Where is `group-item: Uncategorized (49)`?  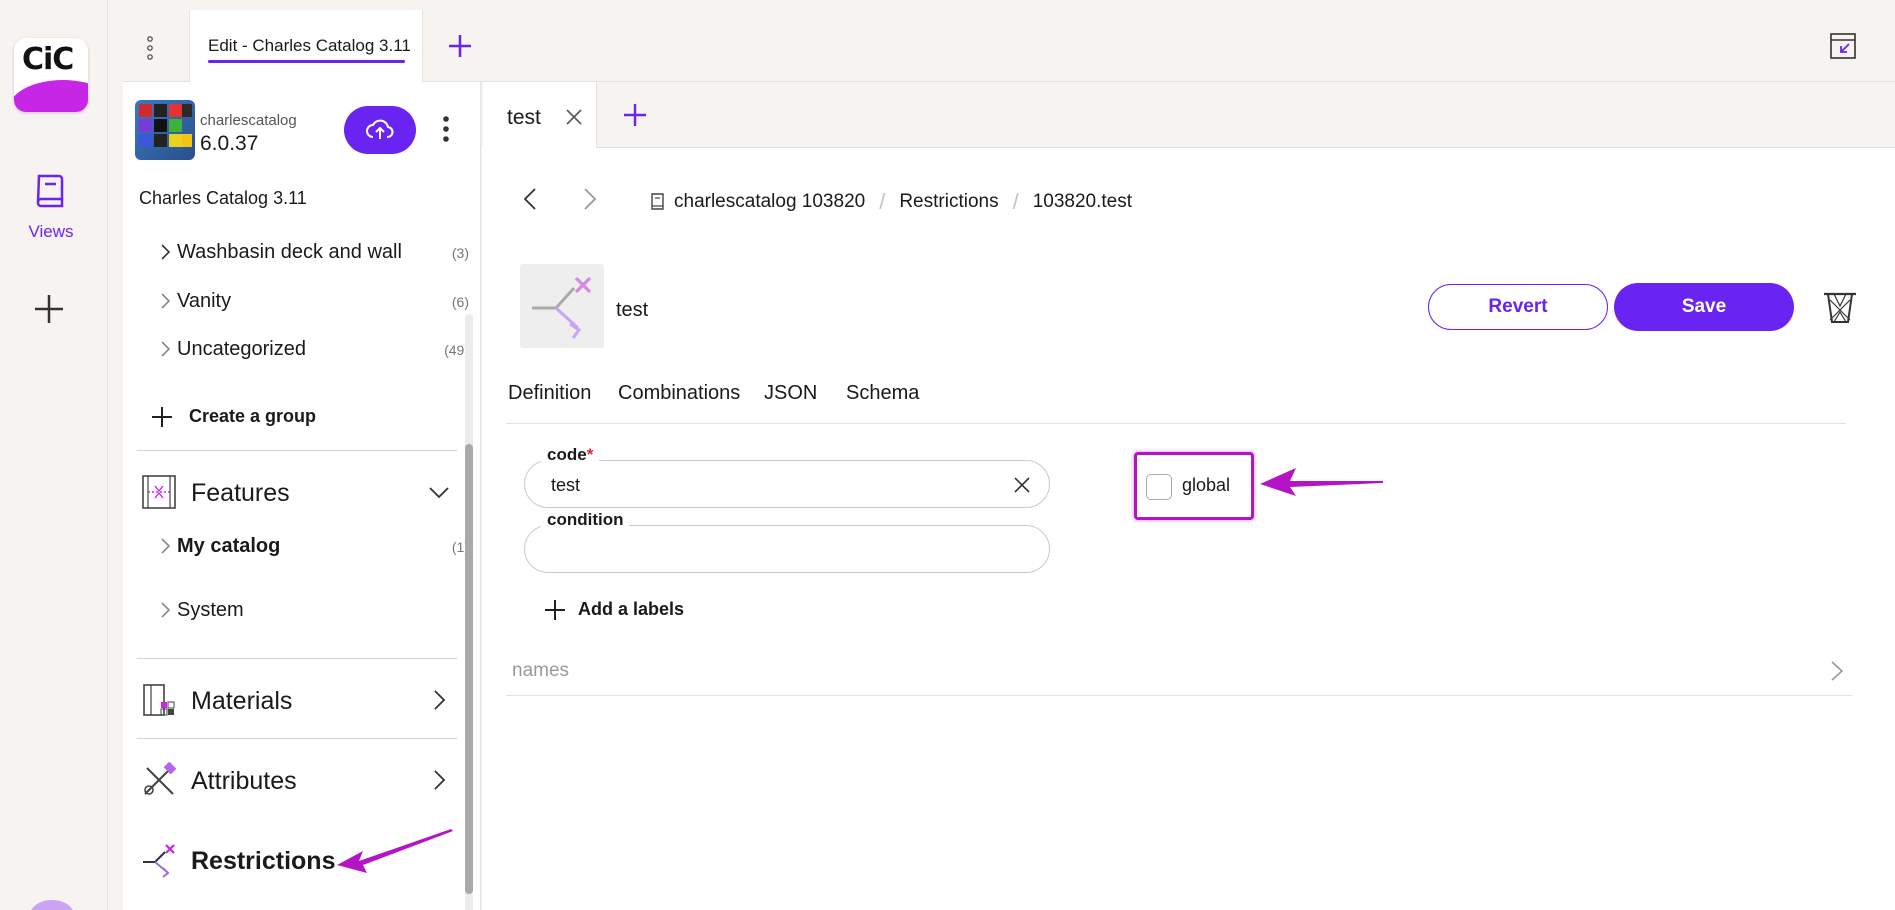 group-item: Uncategorized (49) is located at coordinates (307, 349).